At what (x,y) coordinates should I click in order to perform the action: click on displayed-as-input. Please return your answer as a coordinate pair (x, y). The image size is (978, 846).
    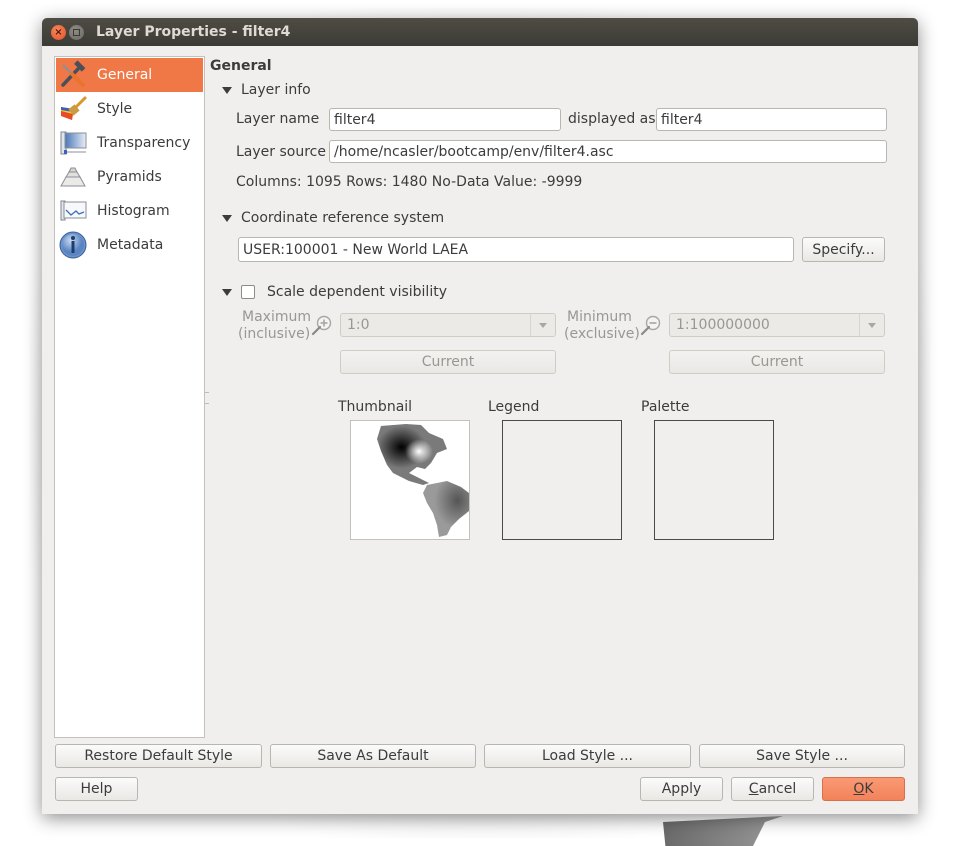
    Looking at the image, I should click on (771, 119).